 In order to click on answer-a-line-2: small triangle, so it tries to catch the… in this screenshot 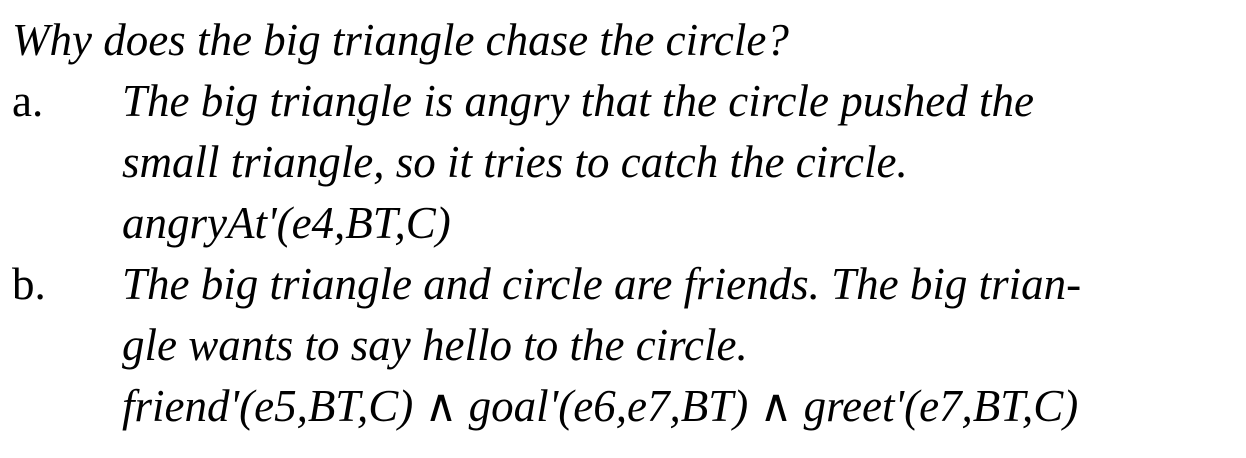, I will do `click(515, 162)`.